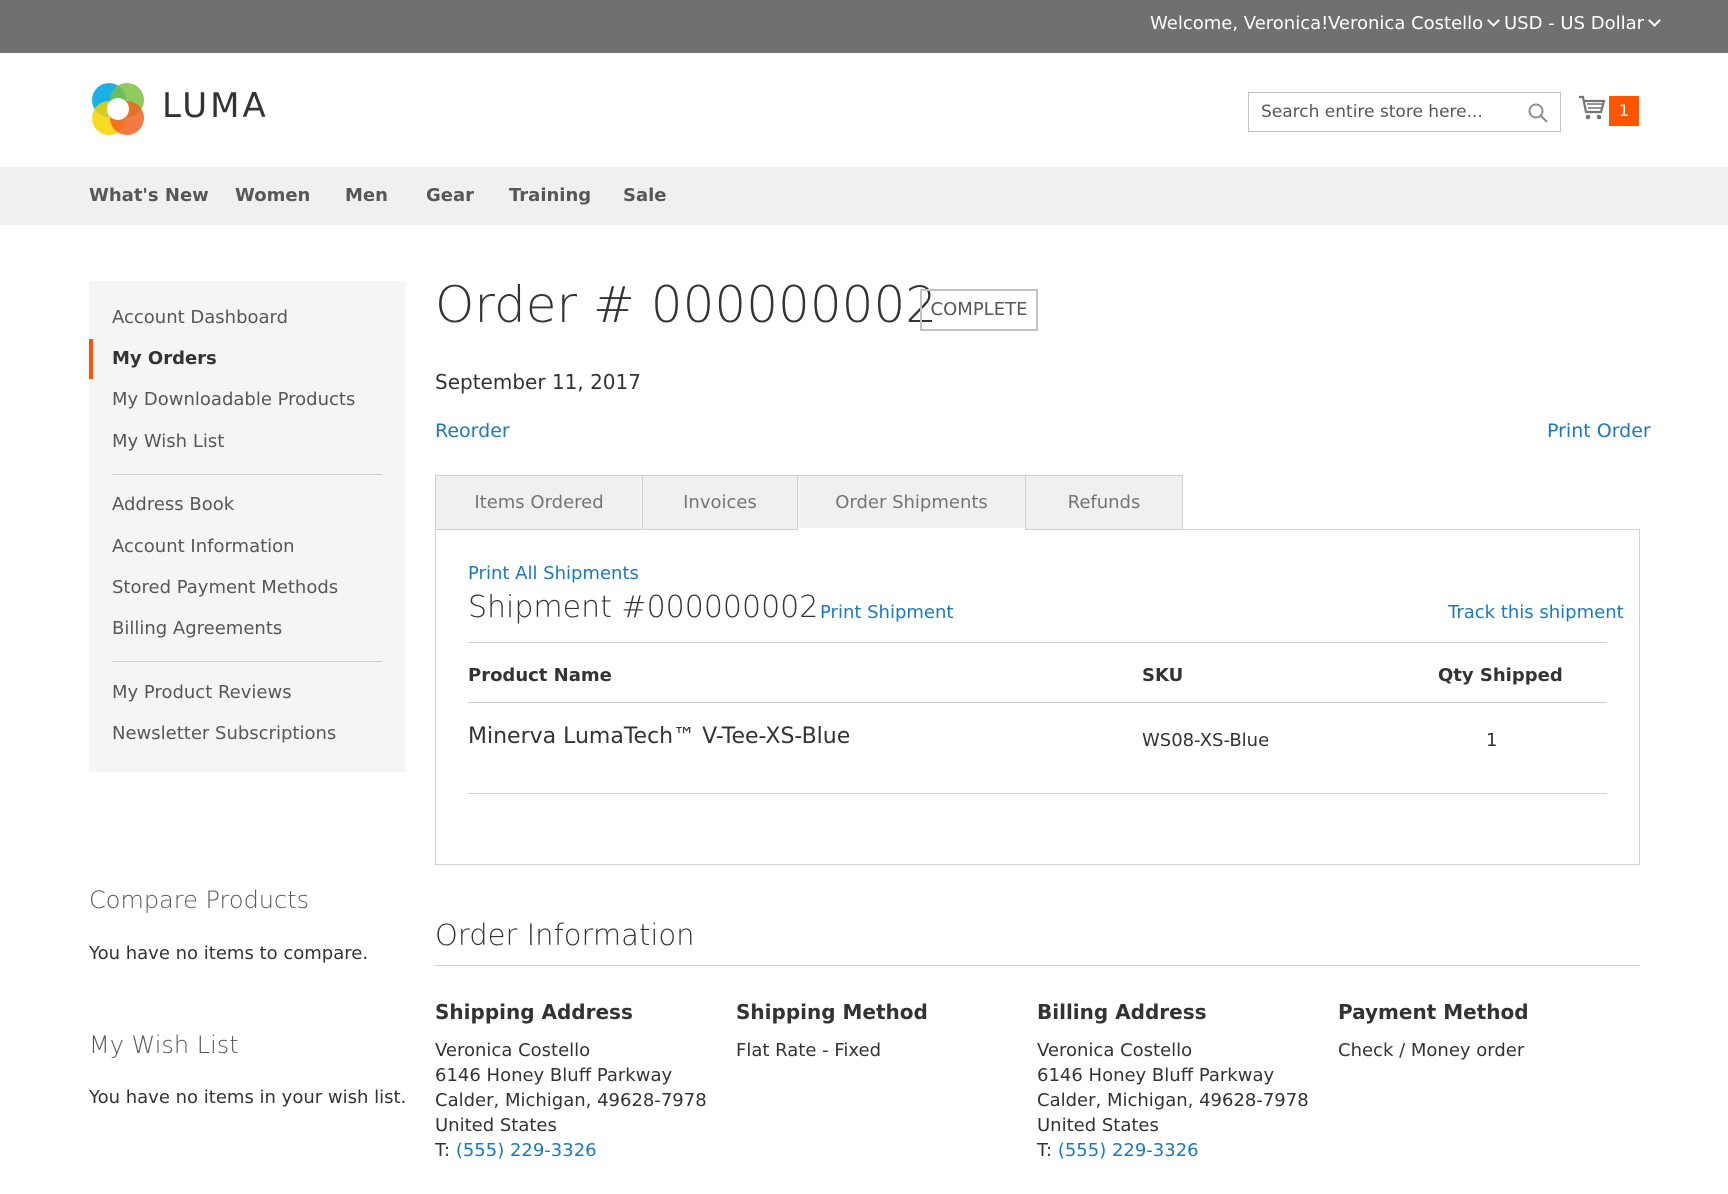 The image size is (1728, 1194). Describe the element at coordinates (168, 441) in the screenshot. I see `sidebar-item-my-wish-list: My Wish List` at that location.